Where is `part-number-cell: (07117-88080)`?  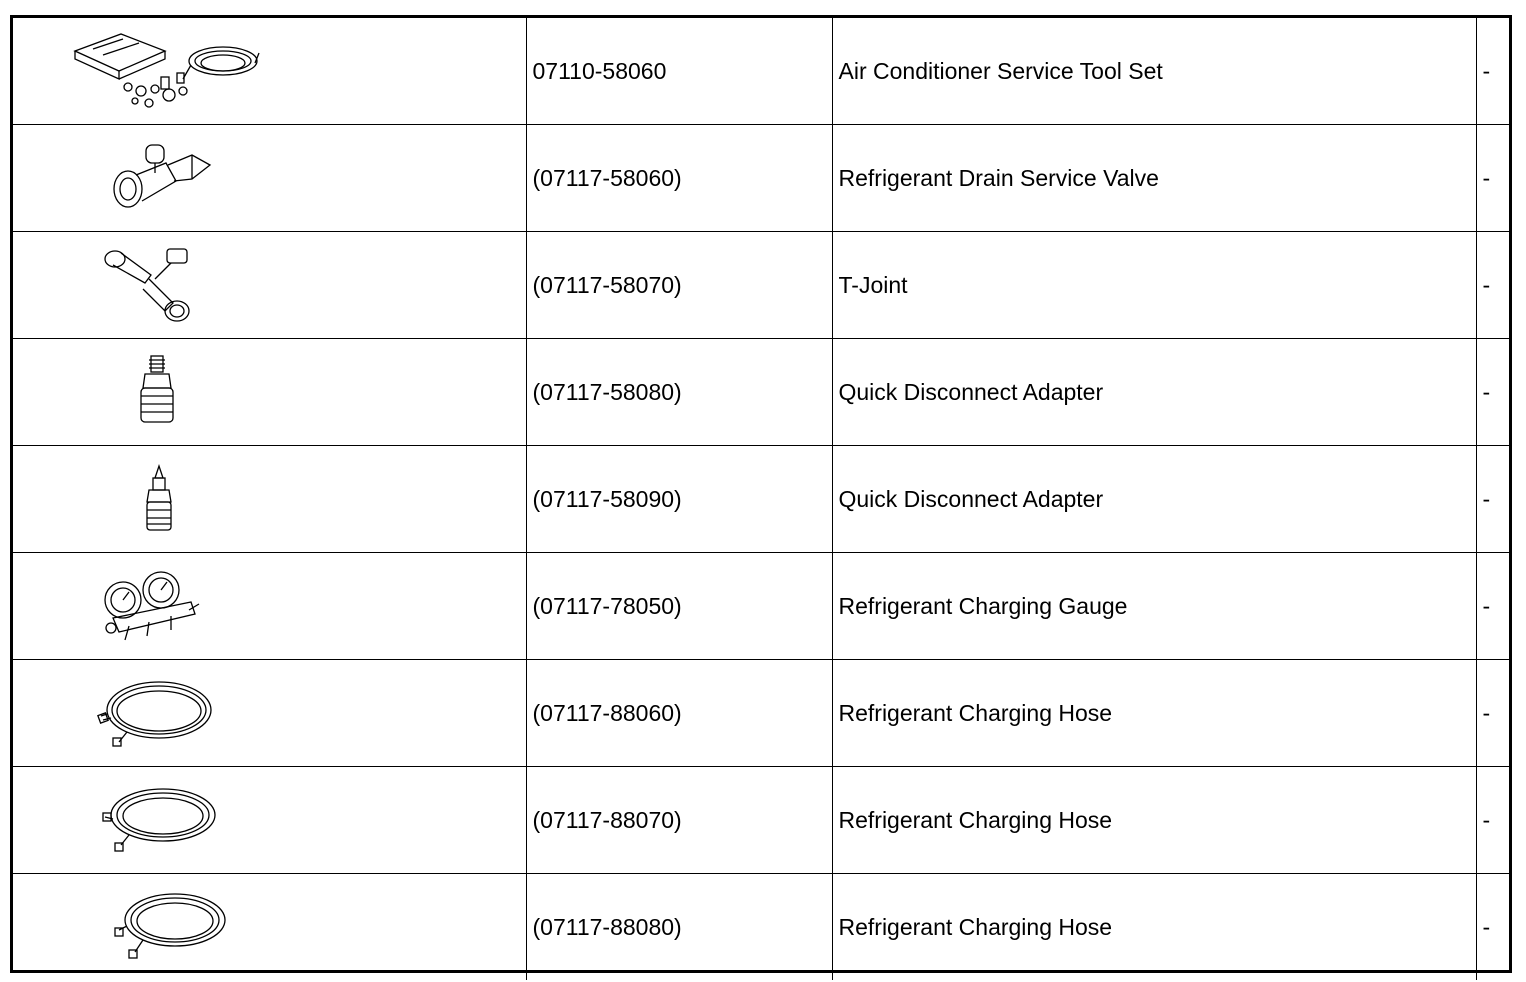
part-number-cell: (07117-88080) is located at coordinates (679, 926).